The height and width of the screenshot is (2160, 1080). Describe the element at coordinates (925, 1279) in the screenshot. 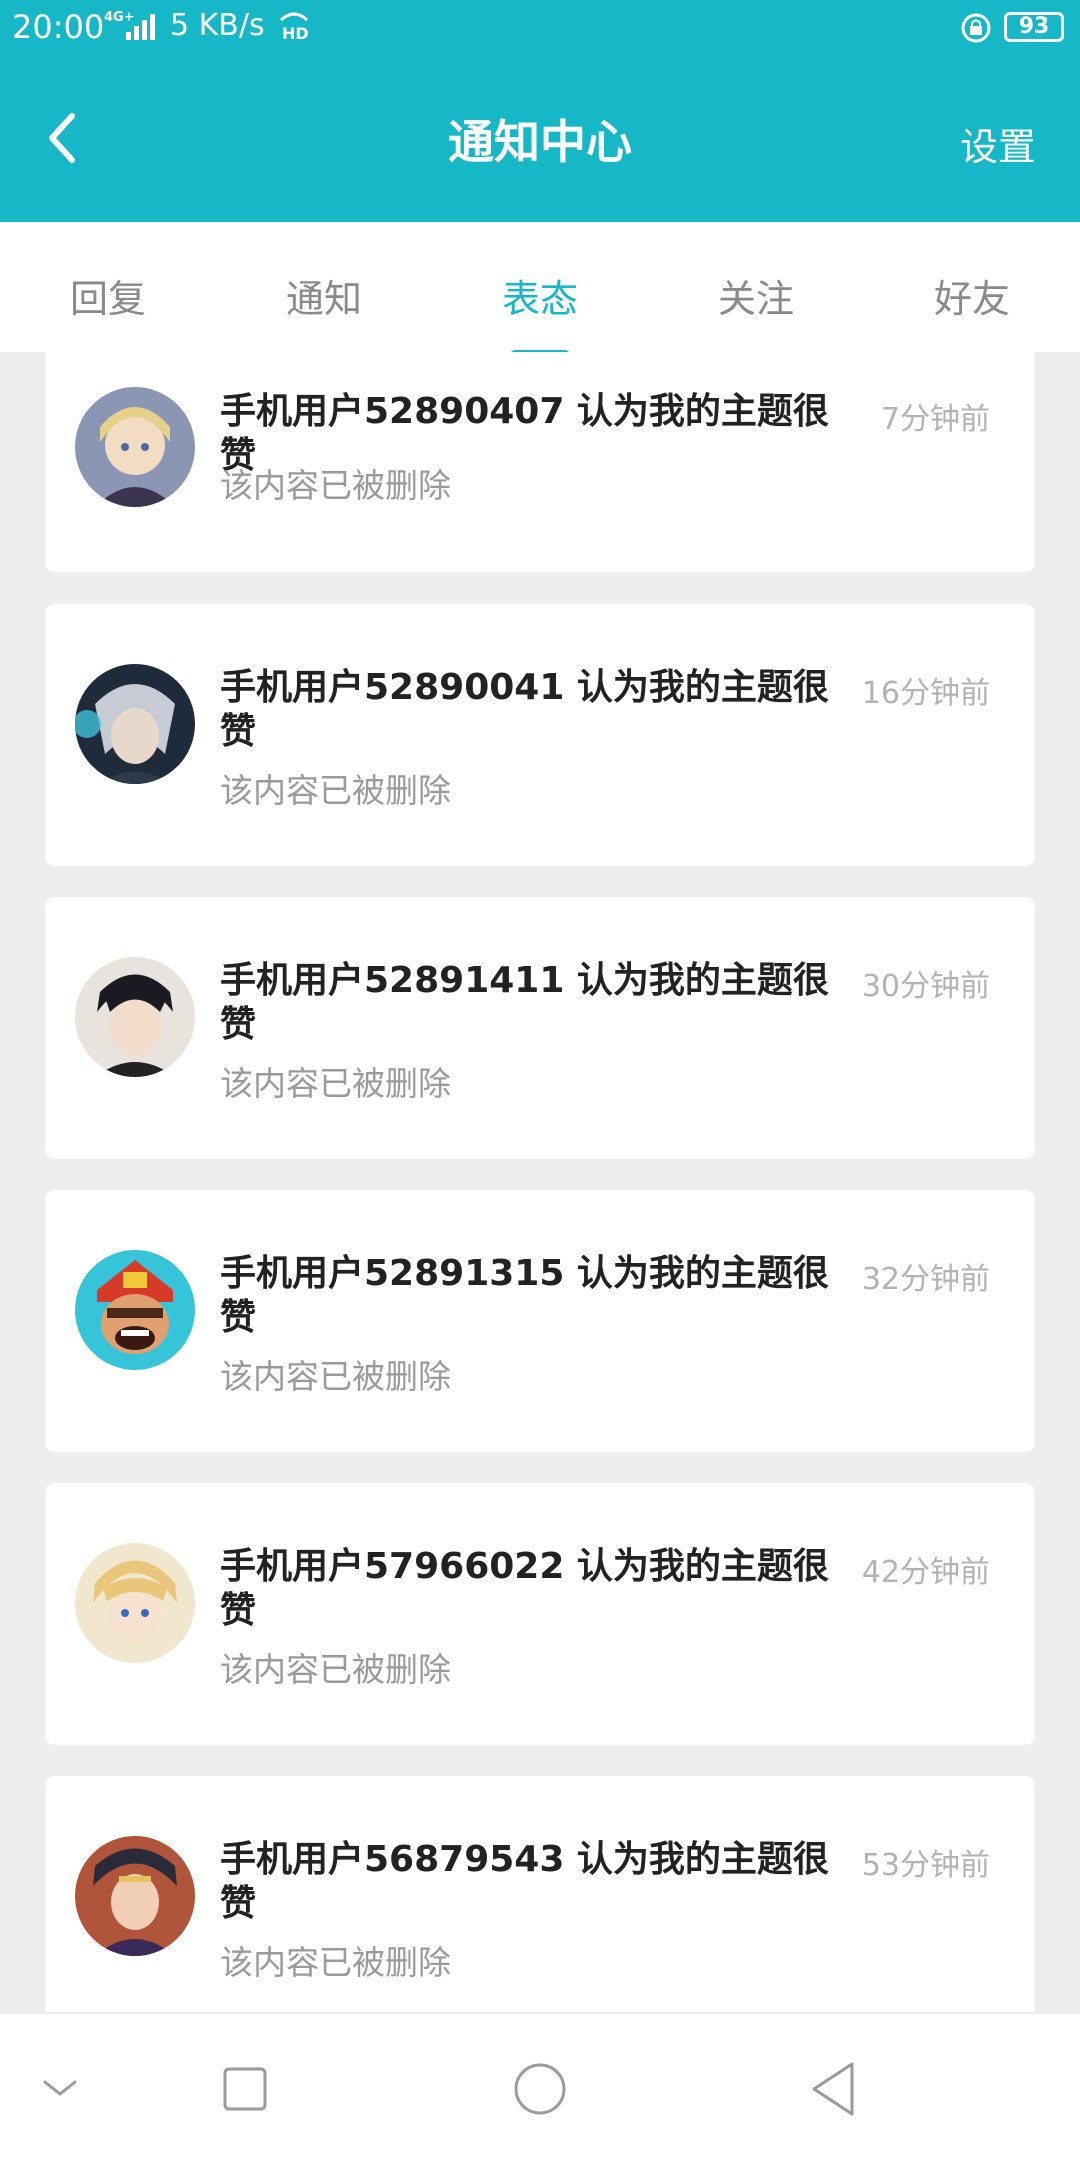

I see `notification-time: 32分钟前` at that location.